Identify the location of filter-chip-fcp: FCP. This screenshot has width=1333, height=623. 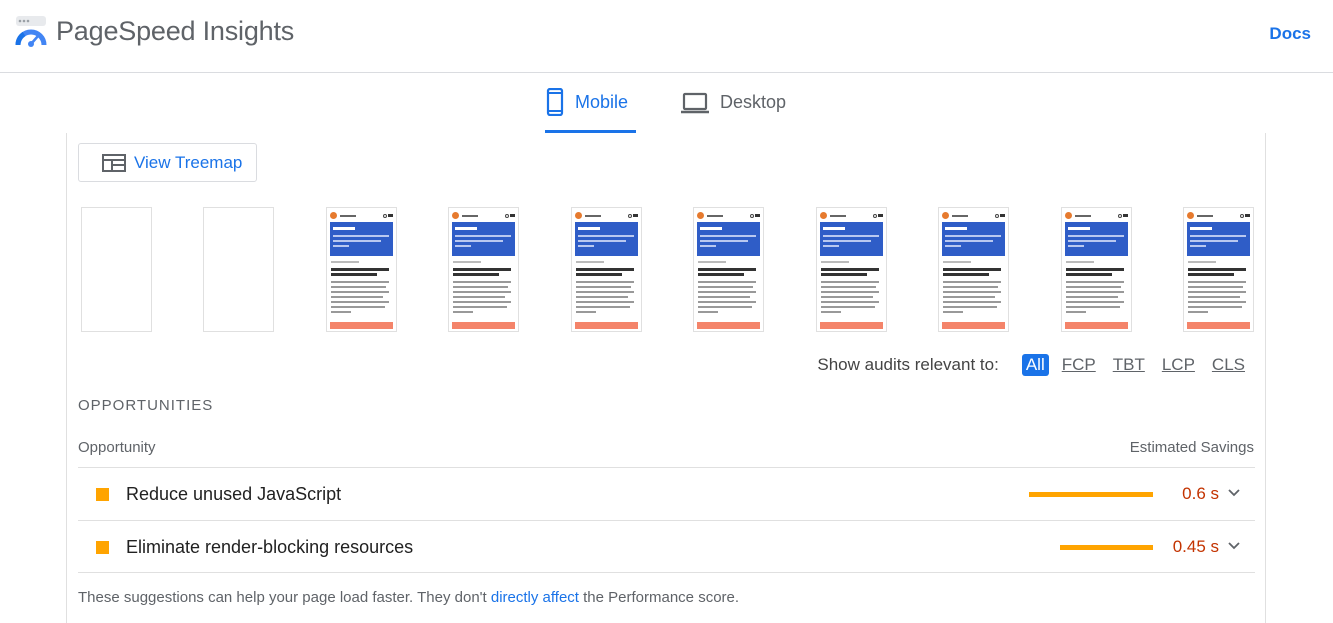
(1079, 365).